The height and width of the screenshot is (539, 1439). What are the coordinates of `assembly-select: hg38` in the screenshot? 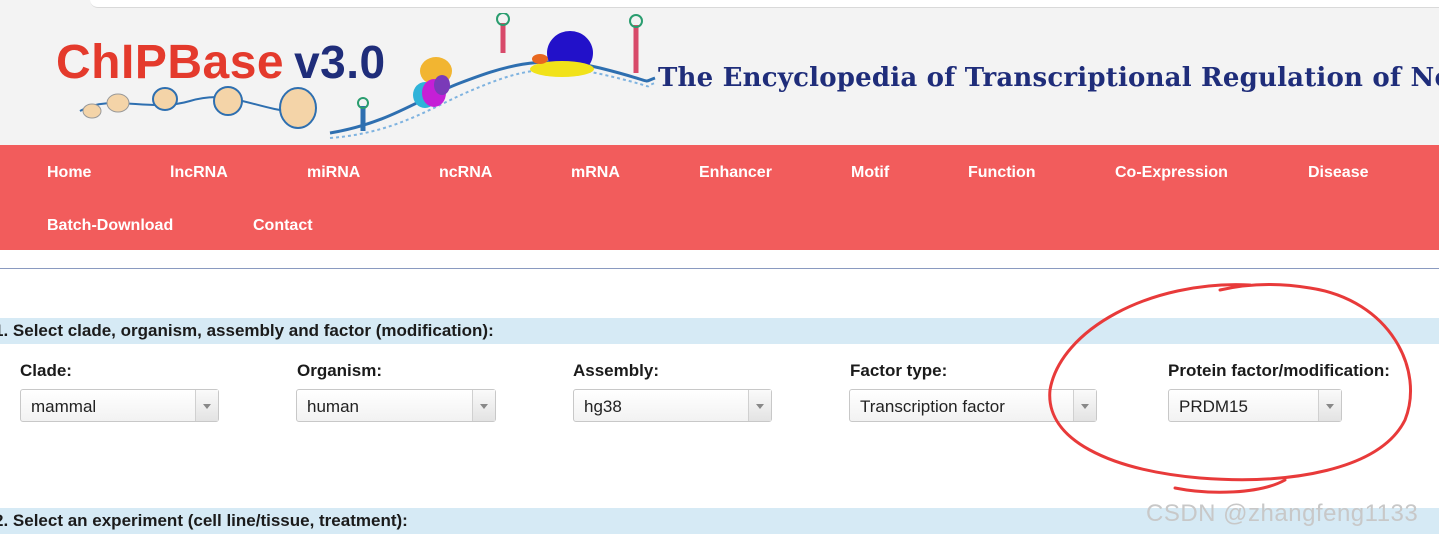 It's located at (672, 405).